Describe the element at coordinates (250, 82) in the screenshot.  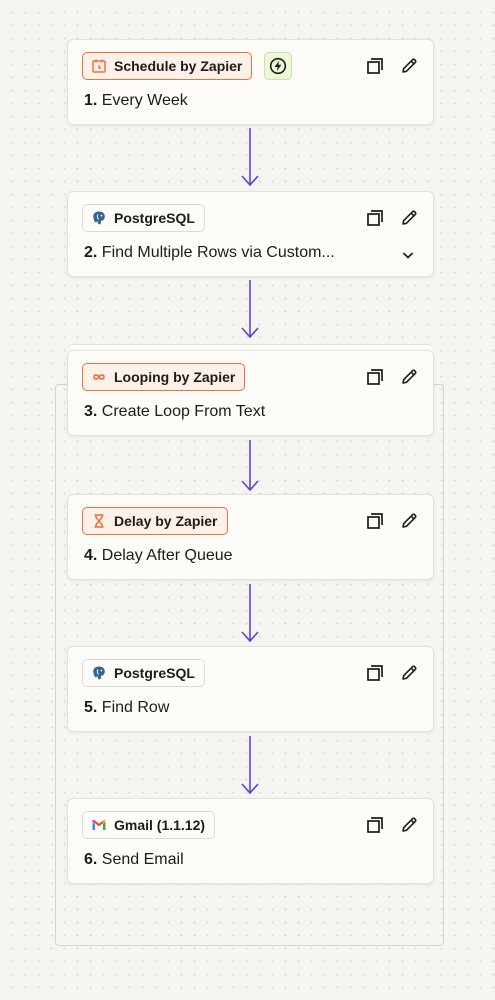
I see `step-card-1: Schedule by Zapier 1. Every Week` at that location.